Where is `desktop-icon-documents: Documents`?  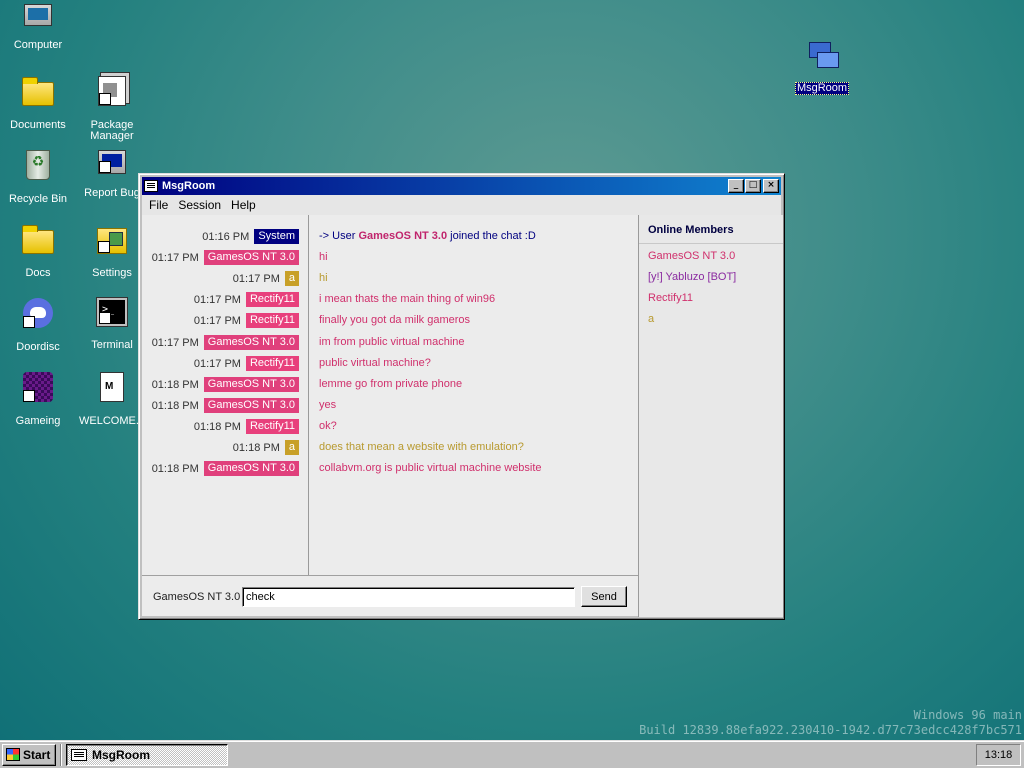 desktop-icon-documents: Documents is located at coordinates (38, 103).